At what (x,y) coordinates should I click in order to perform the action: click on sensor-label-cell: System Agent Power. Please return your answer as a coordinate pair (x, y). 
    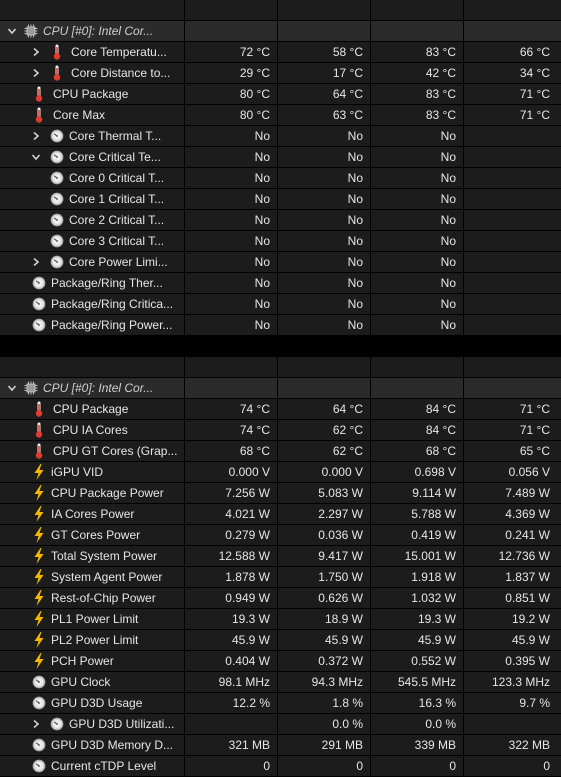
    Looking at the image, I should click on (92, 577).